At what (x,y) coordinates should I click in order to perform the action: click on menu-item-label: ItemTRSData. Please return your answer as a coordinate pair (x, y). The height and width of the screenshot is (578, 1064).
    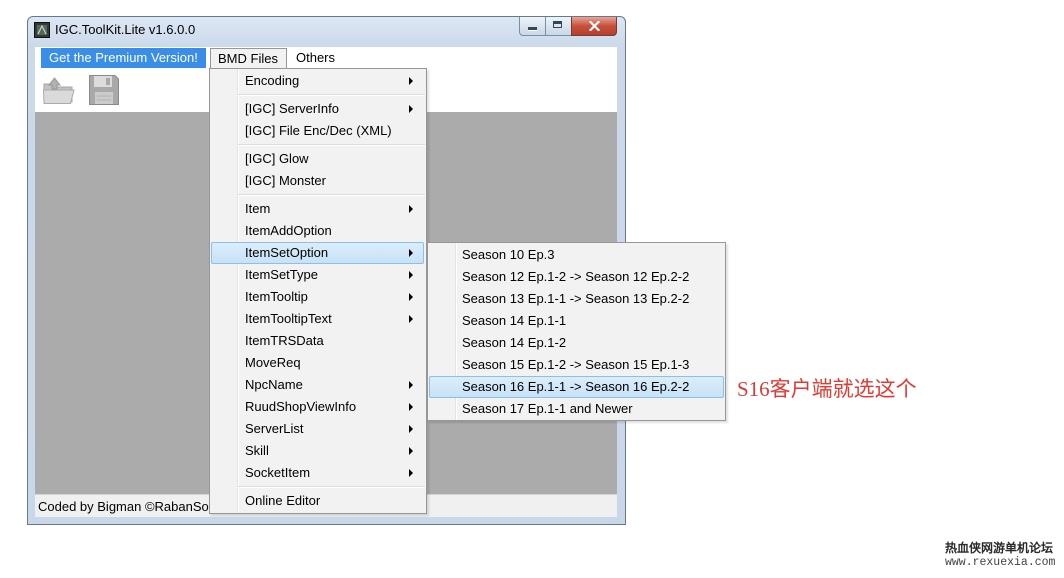
    Looking at the image, I should click on (284, 340).